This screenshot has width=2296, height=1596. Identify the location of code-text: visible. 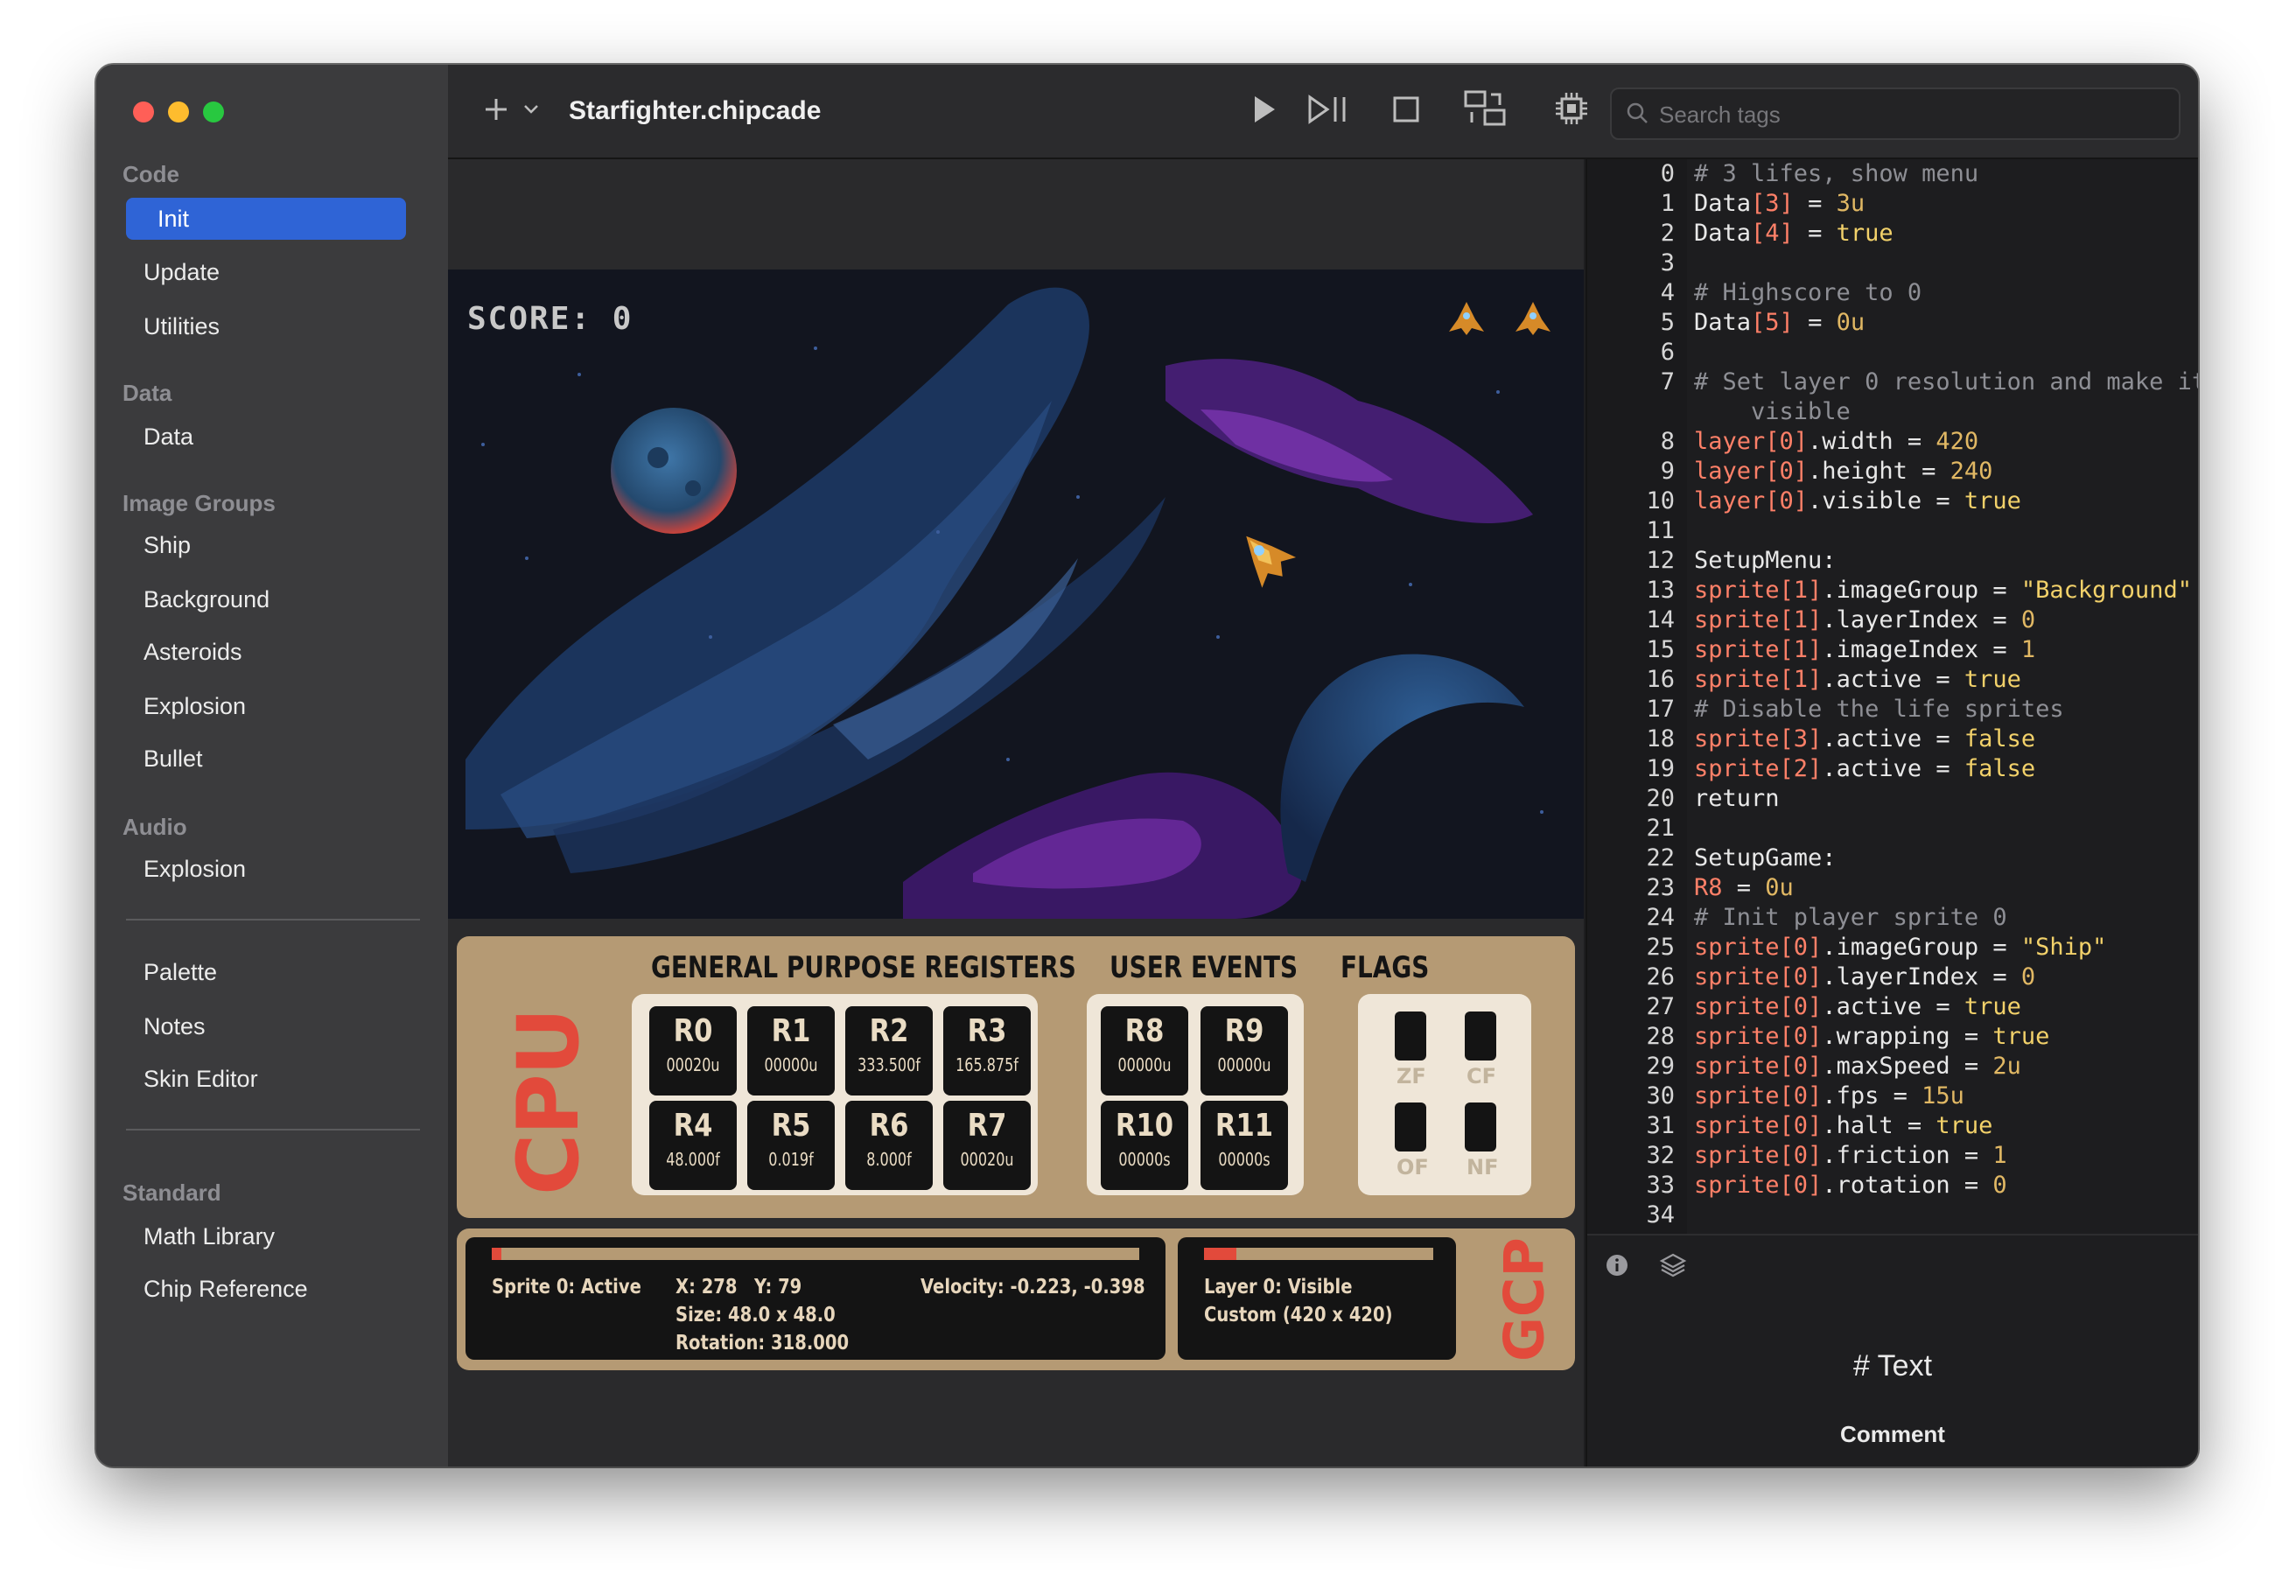
(1772, 412).